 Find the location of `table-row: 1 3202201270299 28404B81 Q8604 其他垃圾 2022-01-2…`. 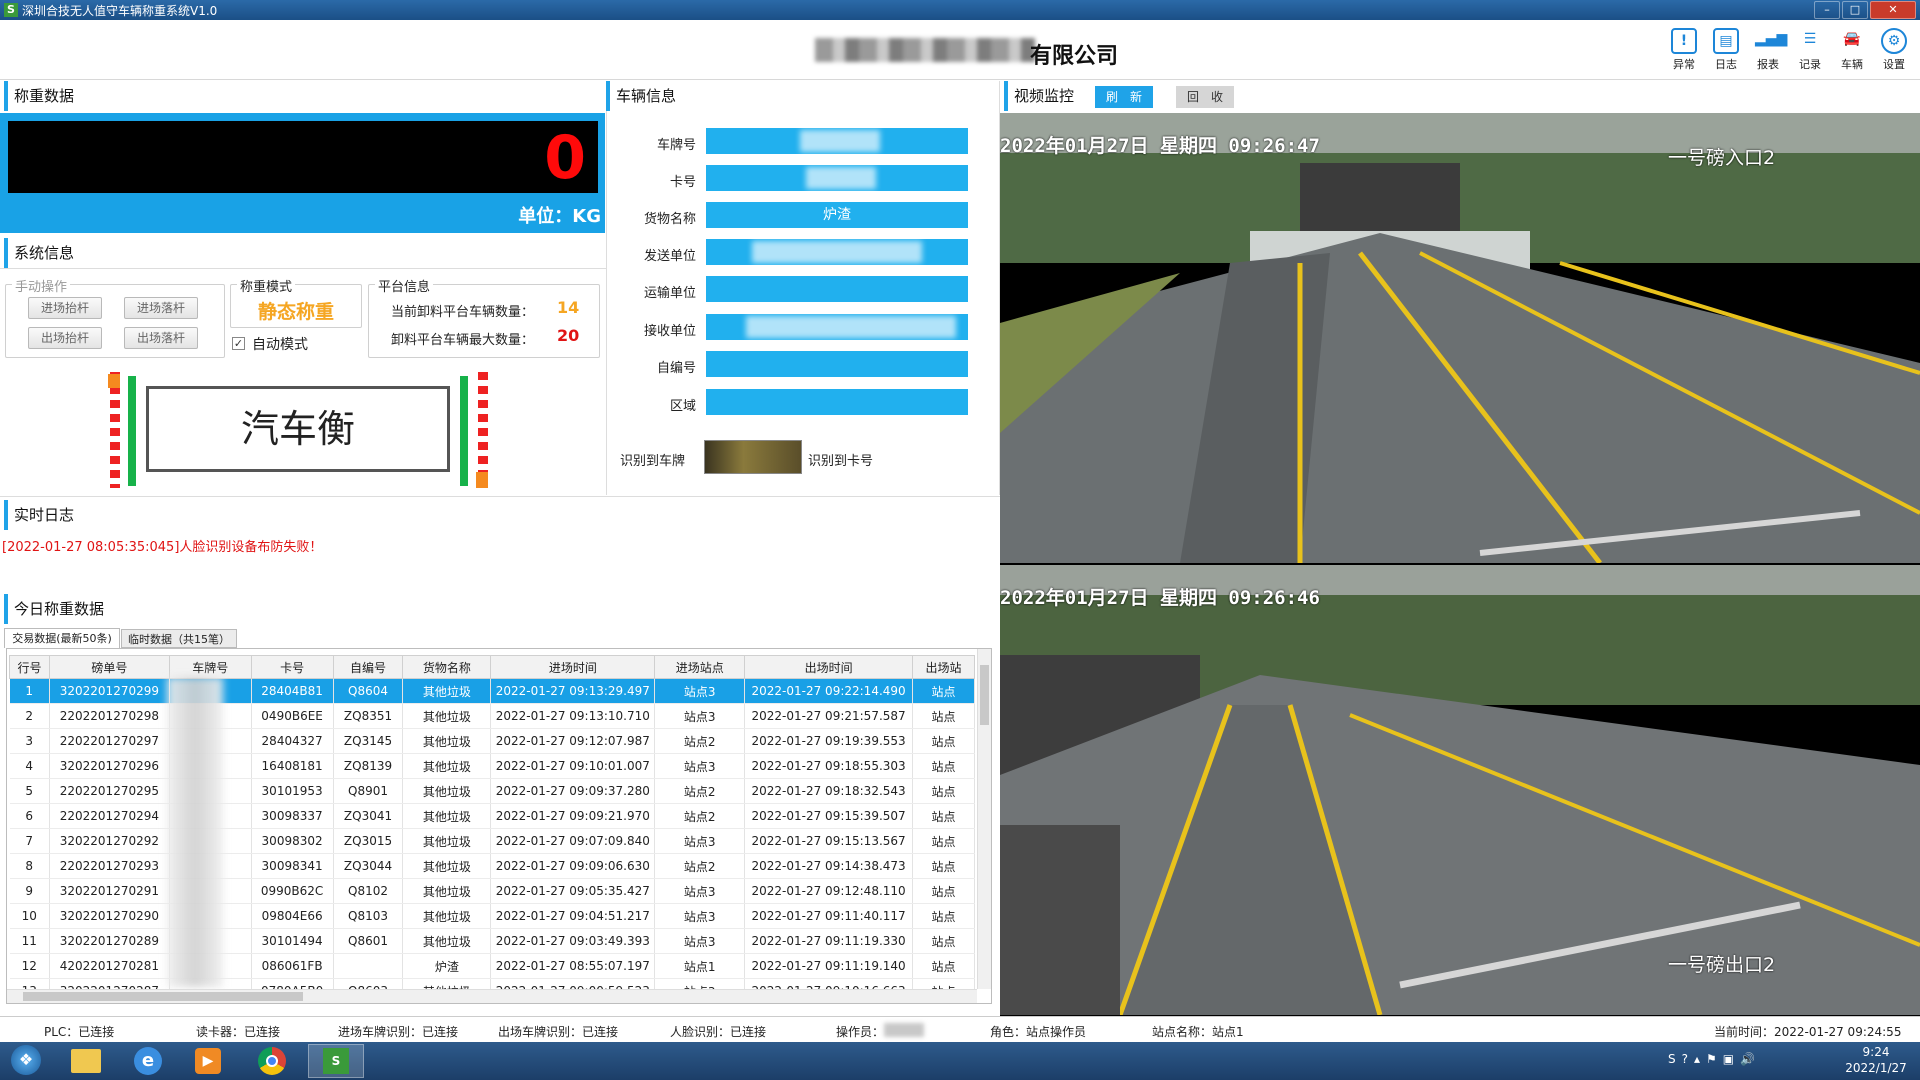

table-row: 1 3202201270299 28404B81 Q8604 其他垃圾 2022-01-2… is located at coordinates (492, 691).